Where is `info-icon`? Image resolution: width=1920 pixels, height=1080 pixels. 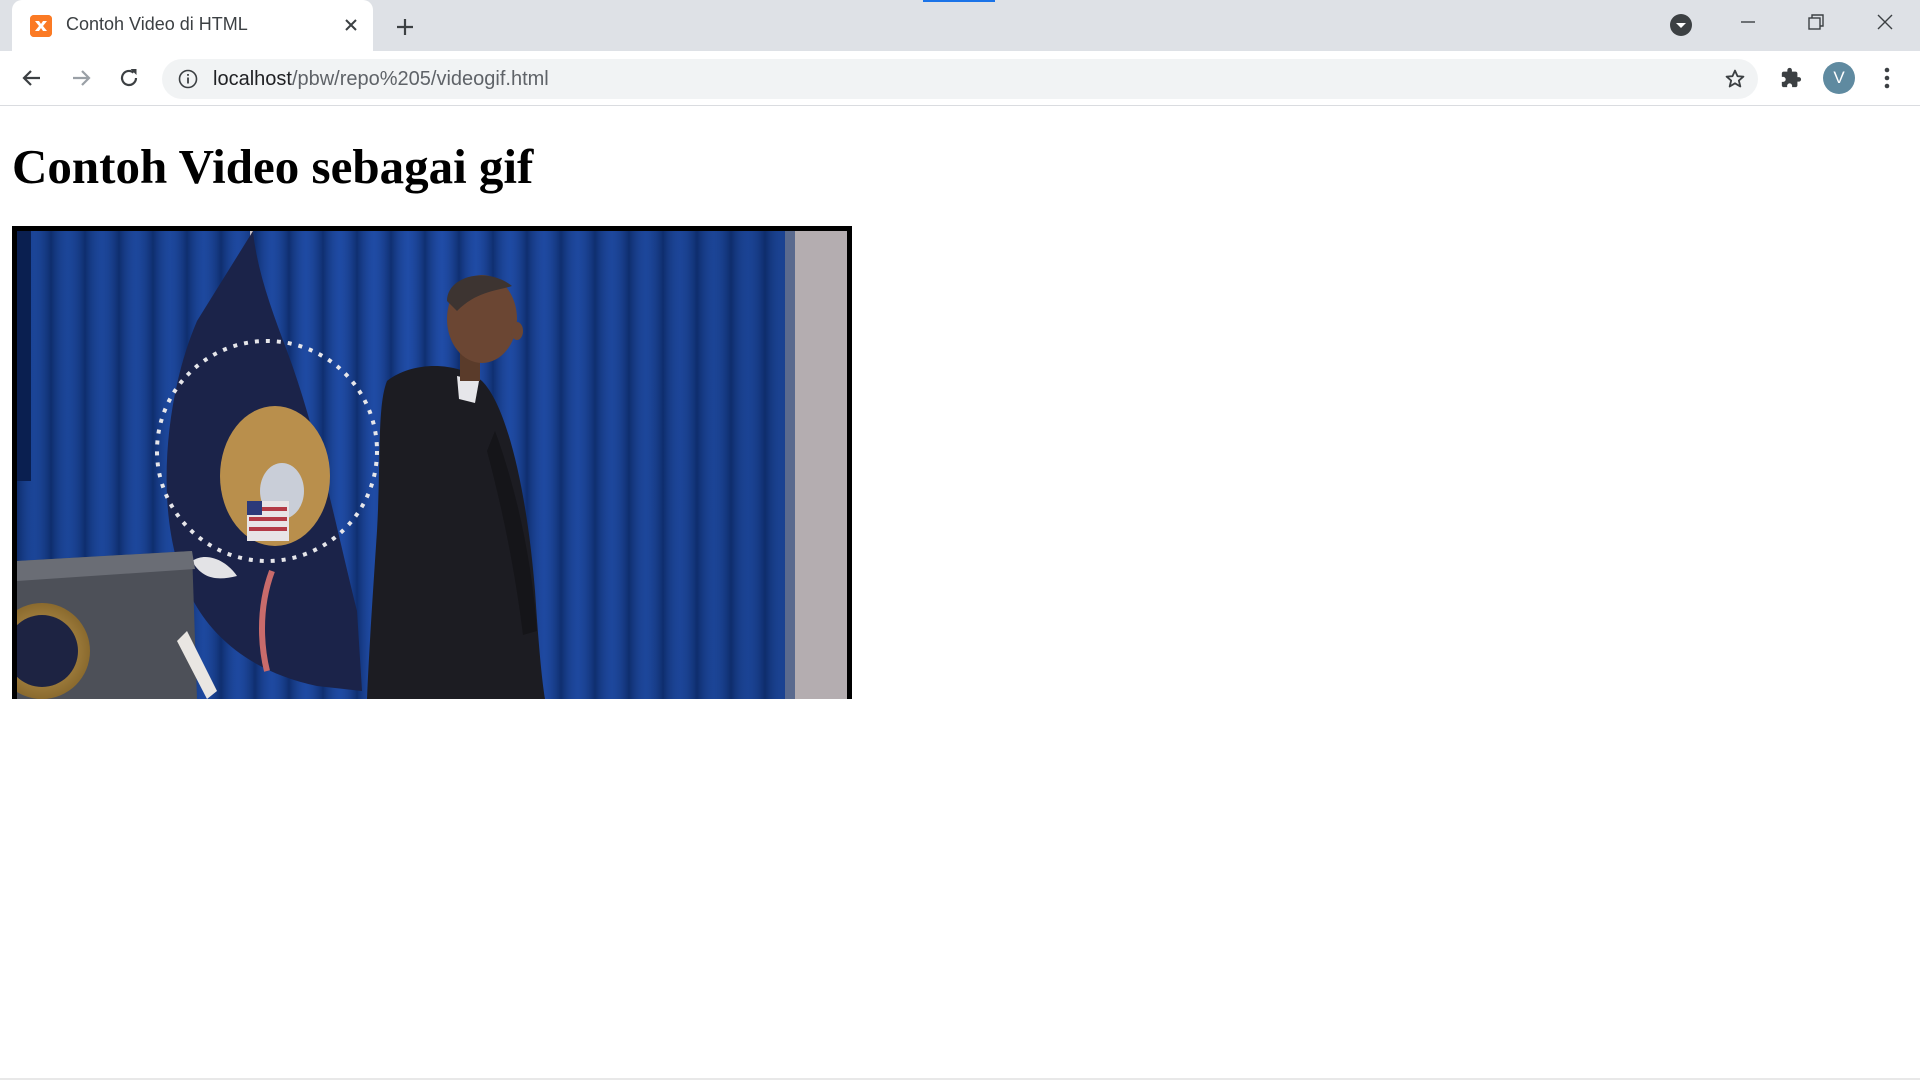 info-icon is located at coordinates (188, 79).